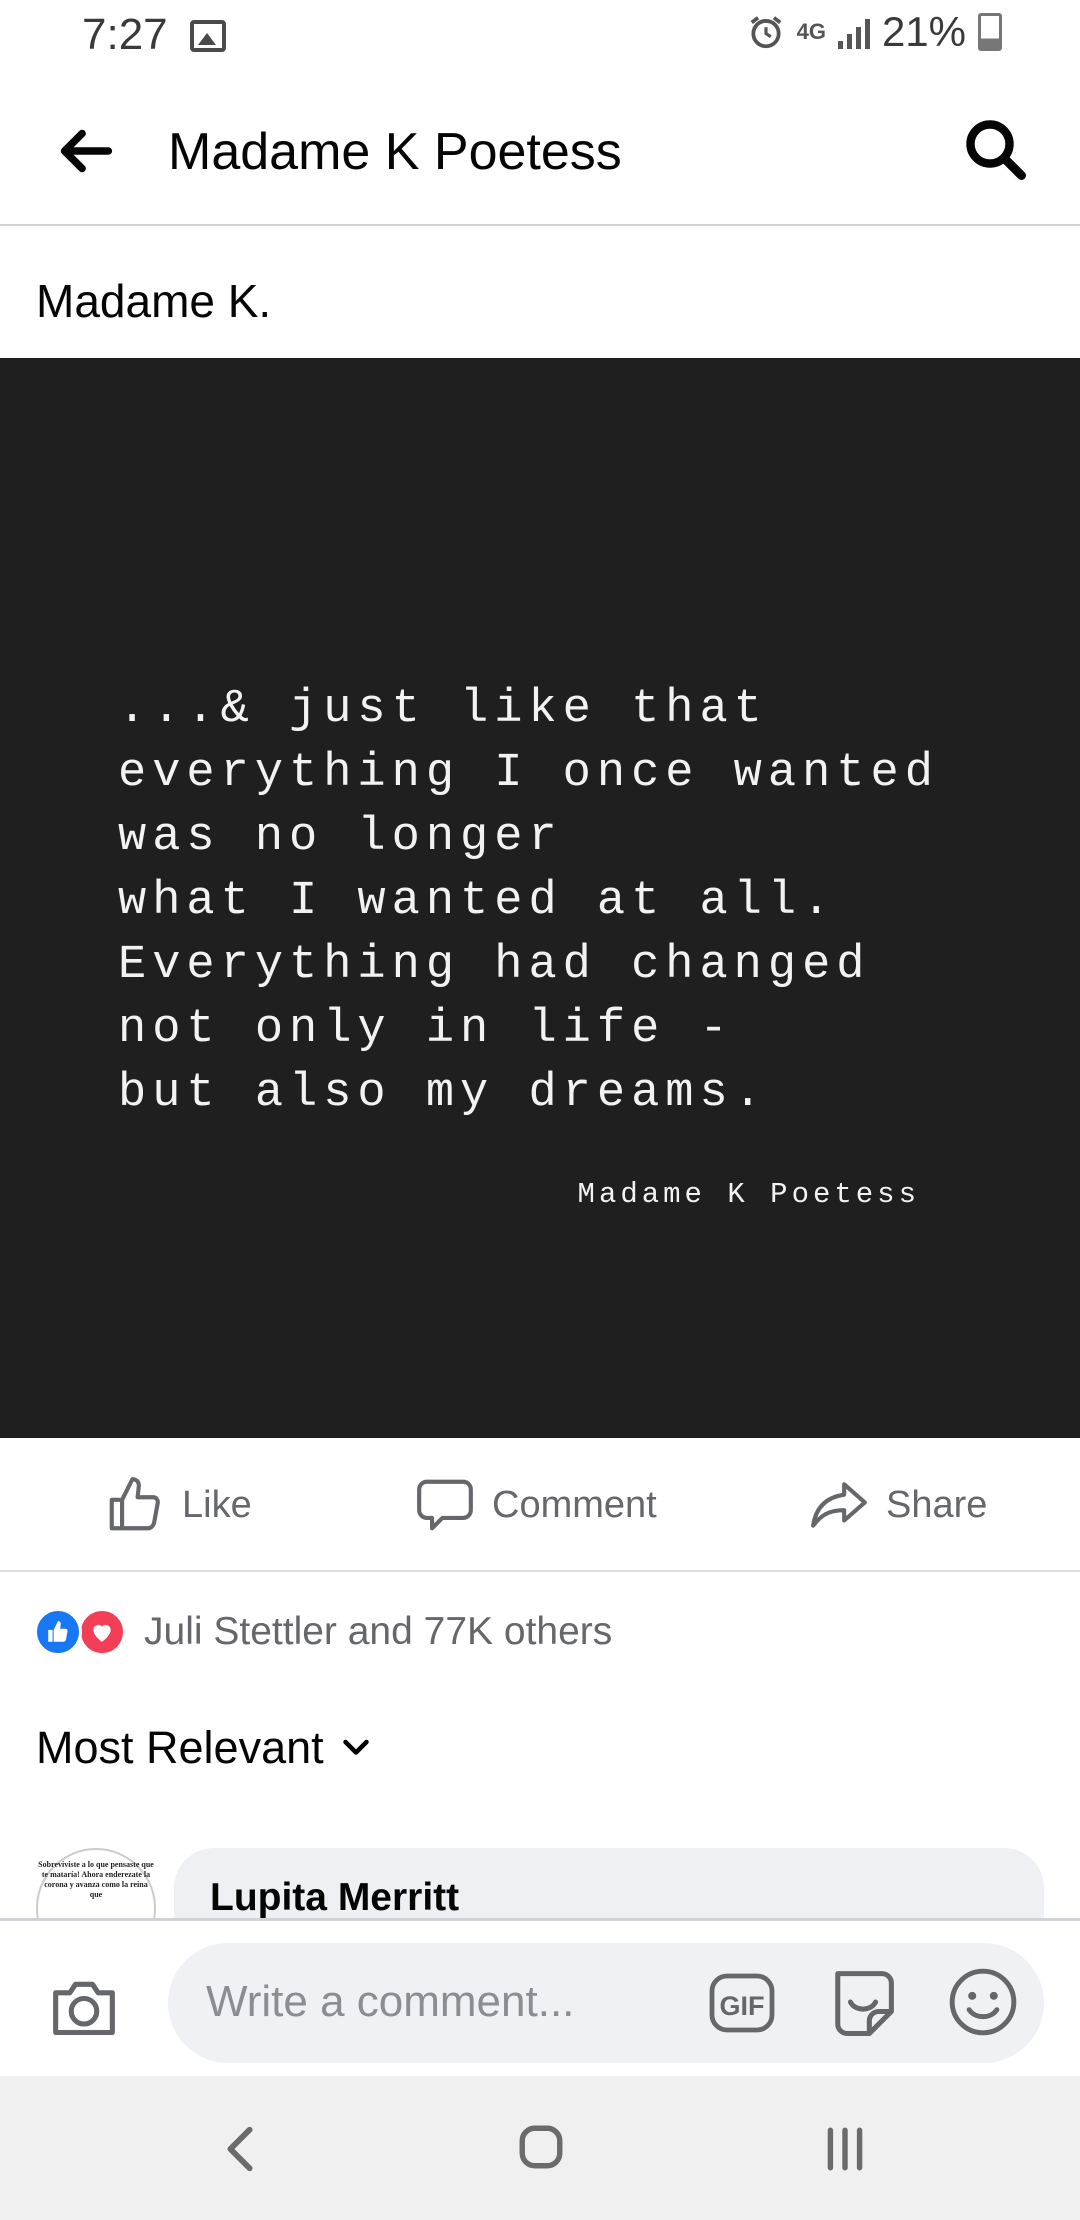 This screenshot has width=1080, height=2220. What do you see at coordinates (874, 32) in the screenshot?
I see `status-indicators: 4G 21%` at bounding box center [874, 32].